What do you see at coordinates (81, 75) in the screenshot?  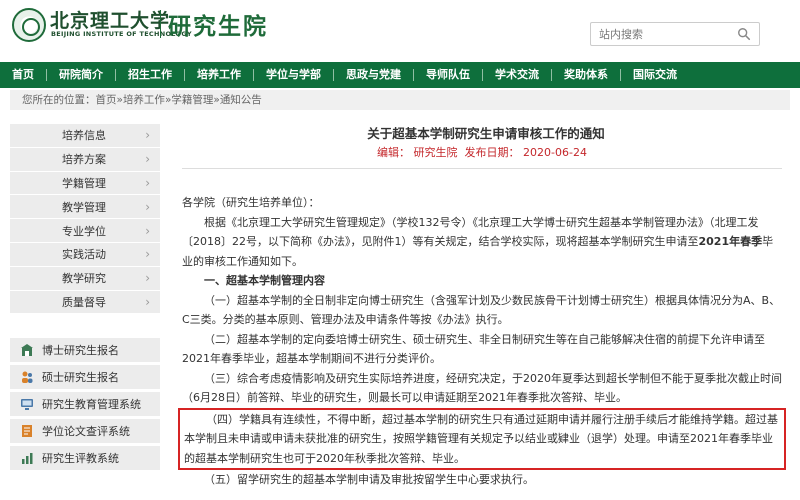 I see `nav-item-1: 研院简介` at bounding box center [81, 75].